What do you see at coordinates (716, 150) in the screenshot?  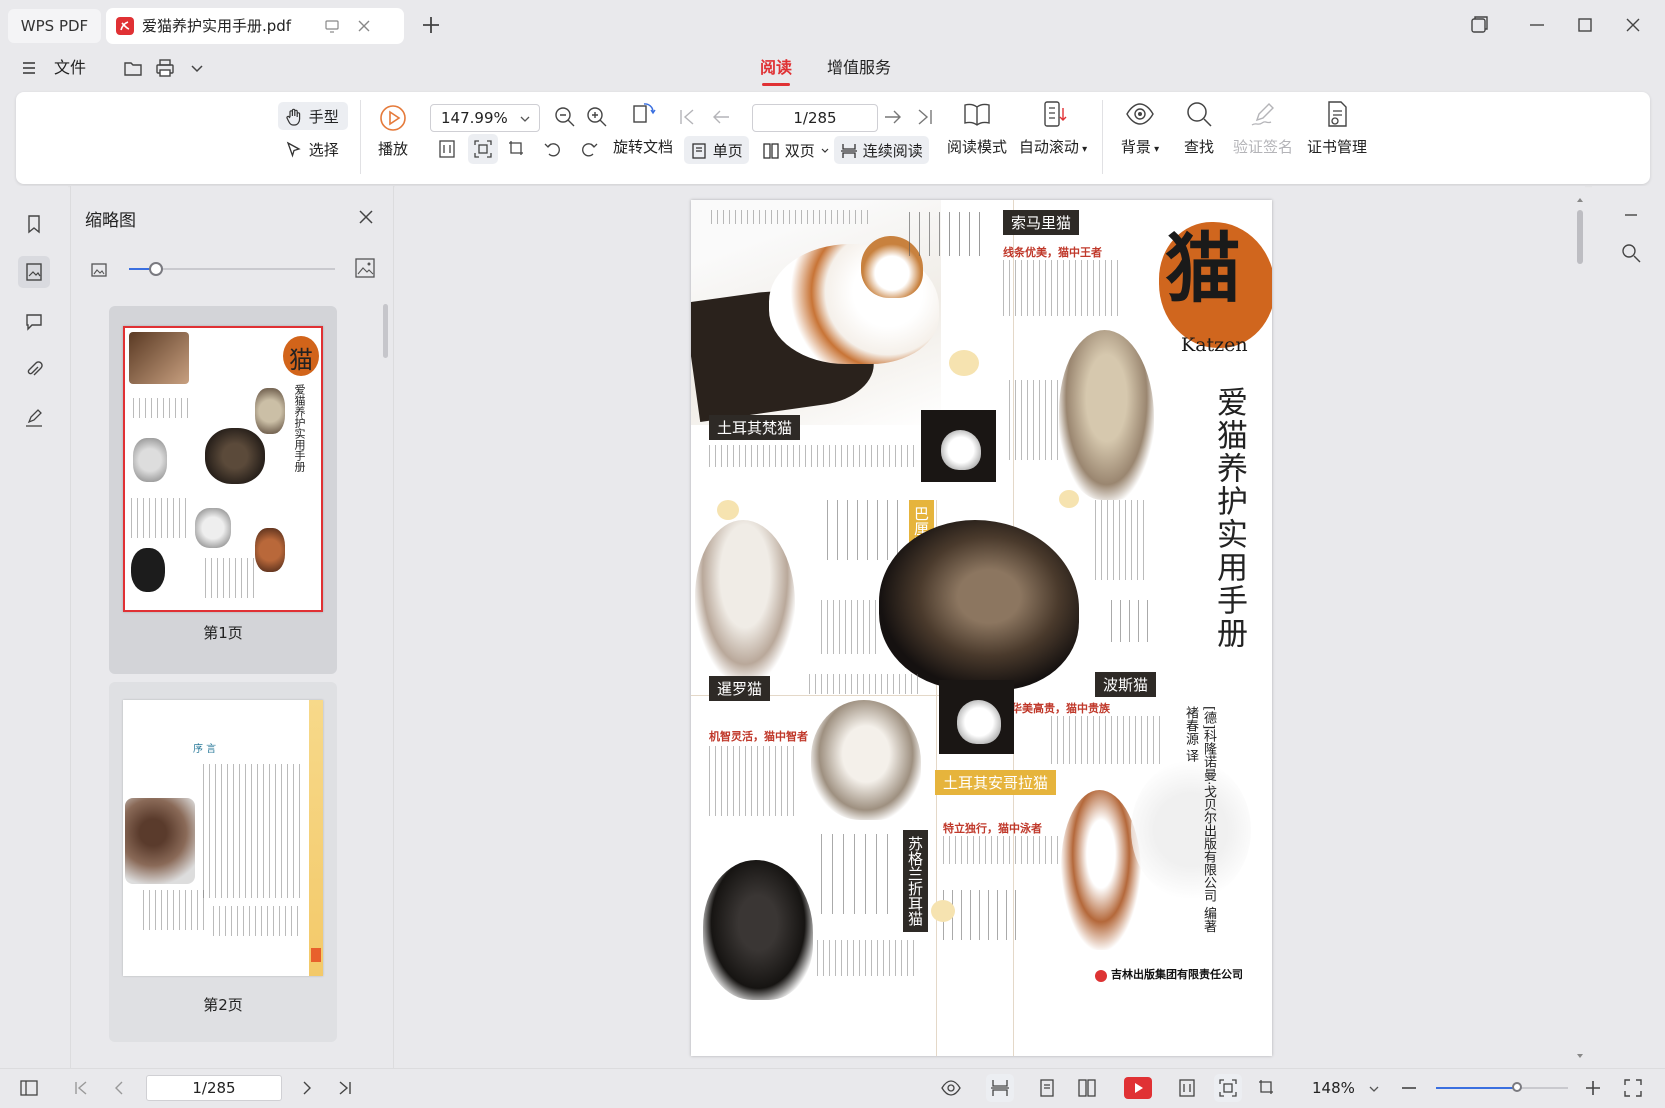 I see `single-page-button: 单页` at bounding box center [716, 150].